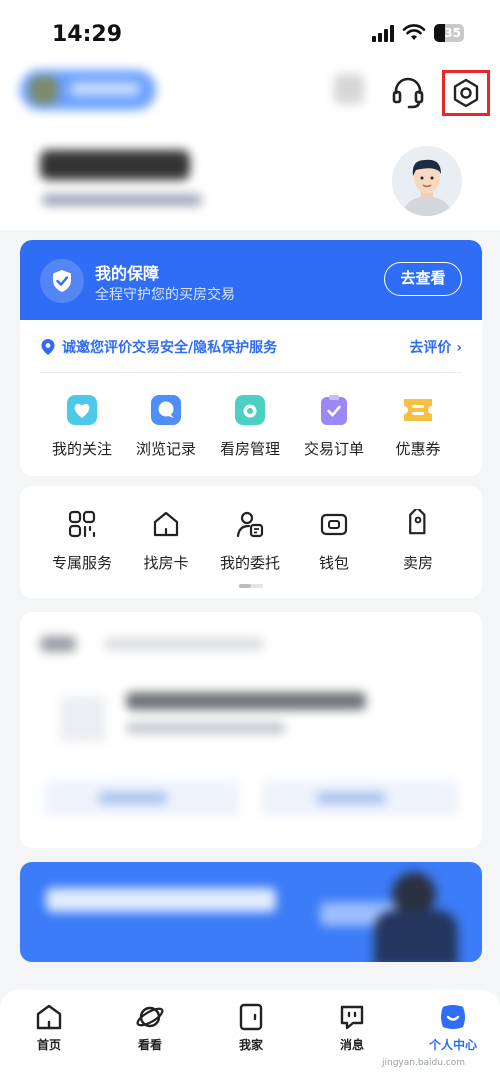 The image size is (500, 1078). Describe the element at coordinates (452, 1045) in the screenshot. I see `nav-label: 个人中心` at that location.